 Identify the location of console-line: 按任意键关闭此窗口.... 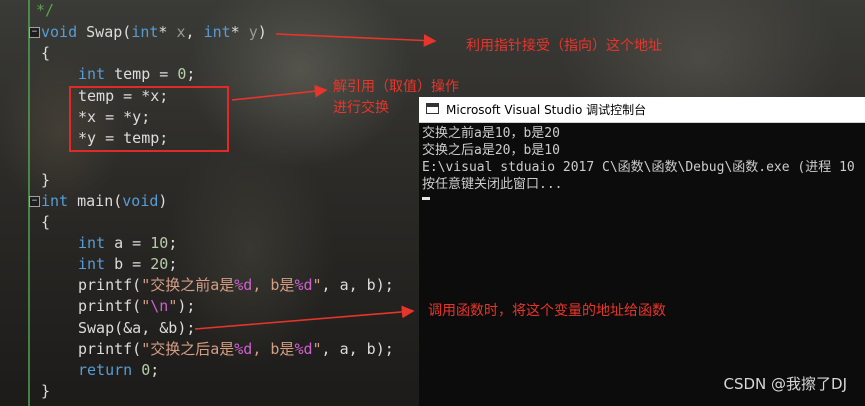
(492, 184).